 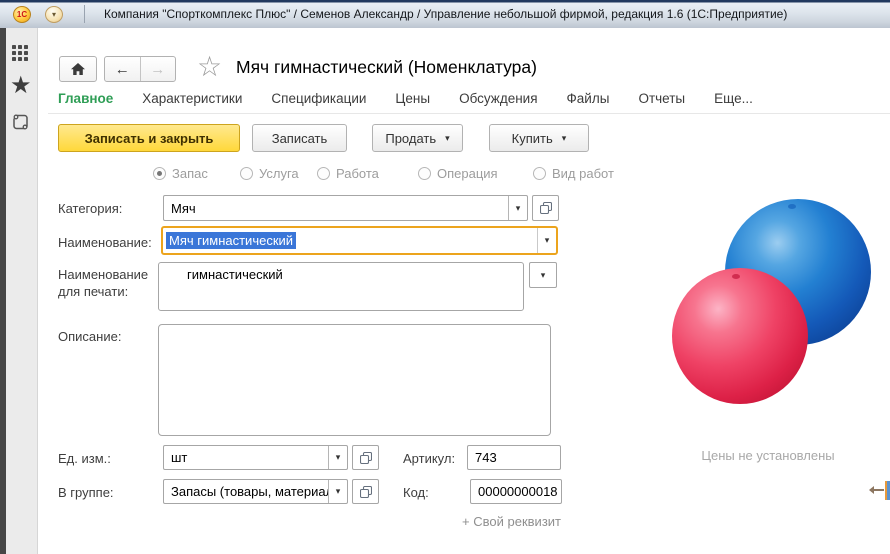 What do you see at coordinates (249, 491) in the screenshot?
I see `group-value: Запасы (товары, материал` at bounding box center [249, 491].